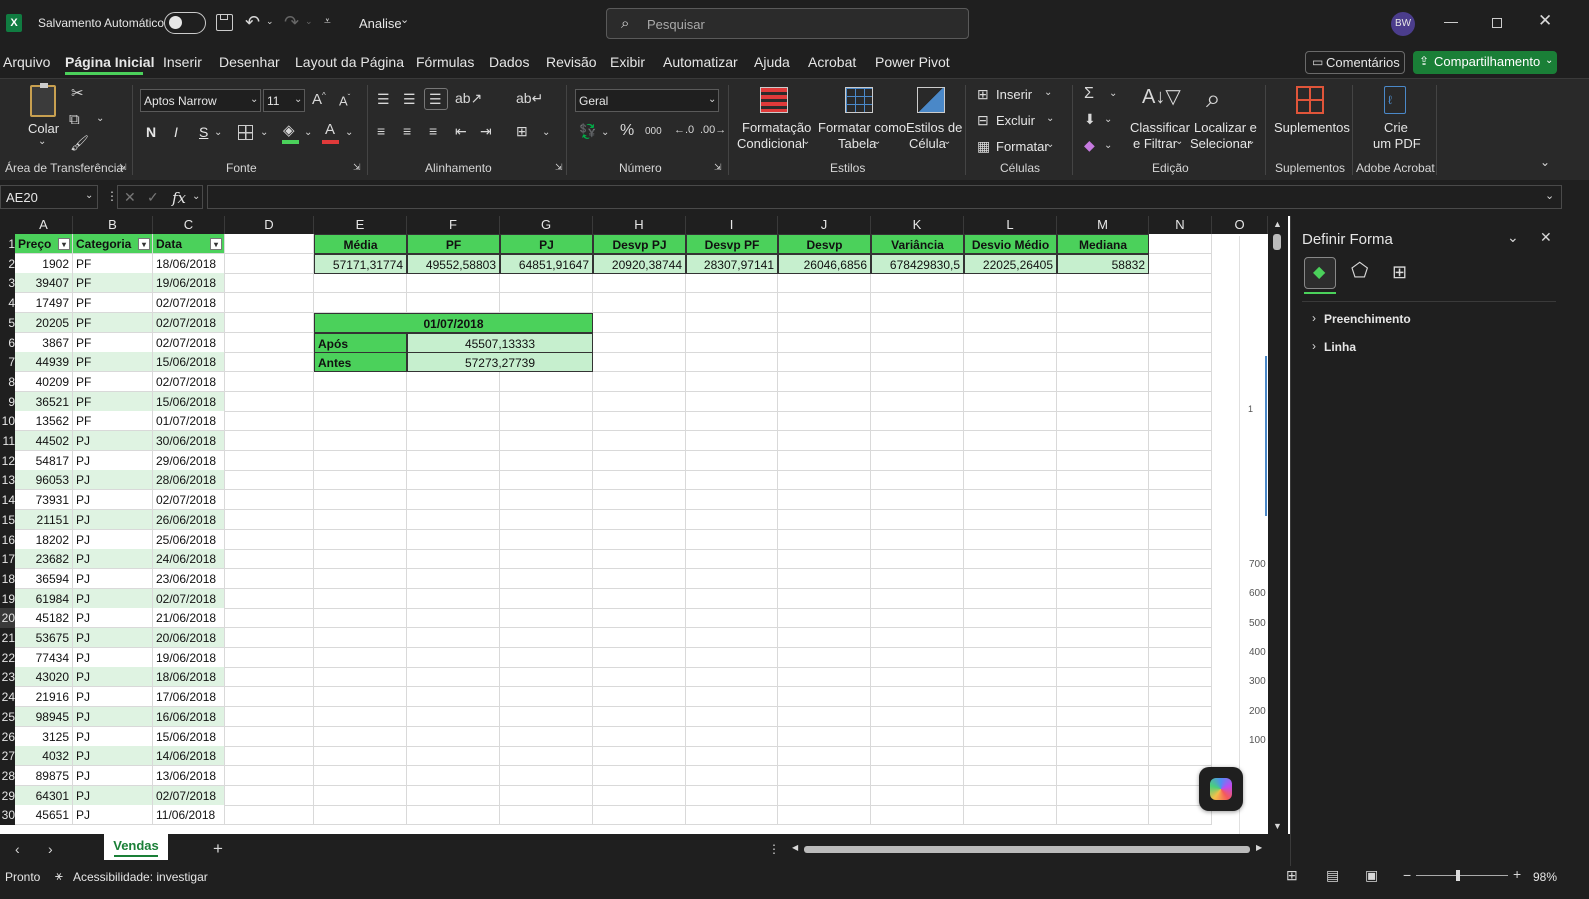 Image resolution: width=1589 pixels, height=899 pixels. I want to click on copy-icon: ⧉, so click(74, 119).